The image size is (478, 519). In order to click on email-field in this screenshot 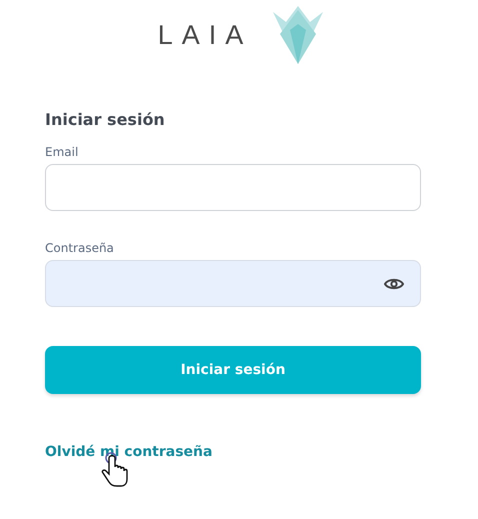, I will do `click(233, 187)`.